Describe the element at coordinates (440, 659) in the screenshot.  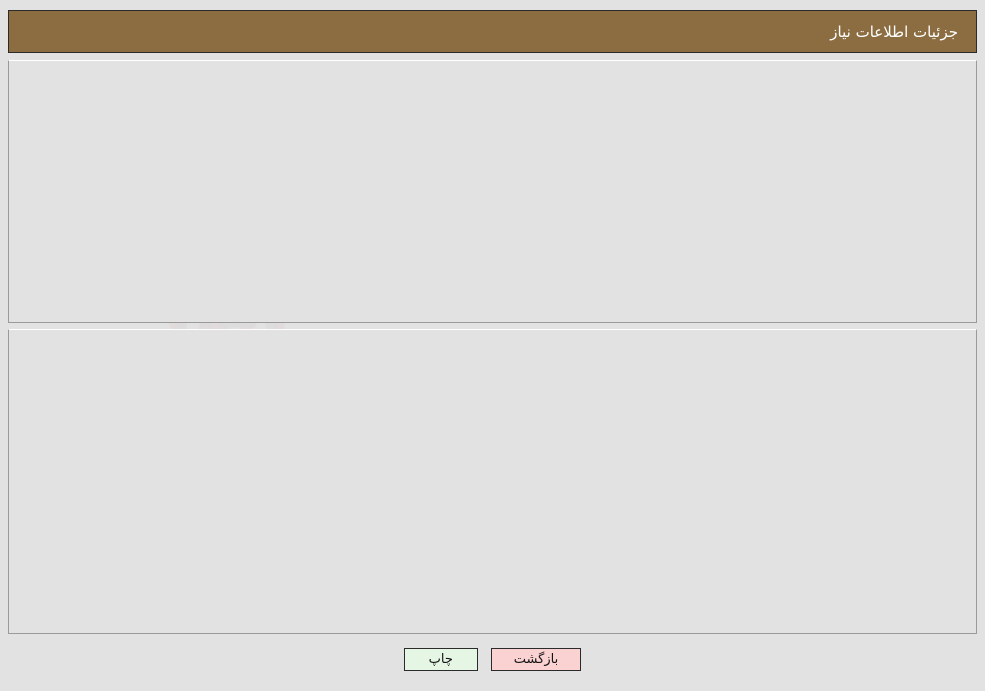
I see `print-button: چاپ` at that location.